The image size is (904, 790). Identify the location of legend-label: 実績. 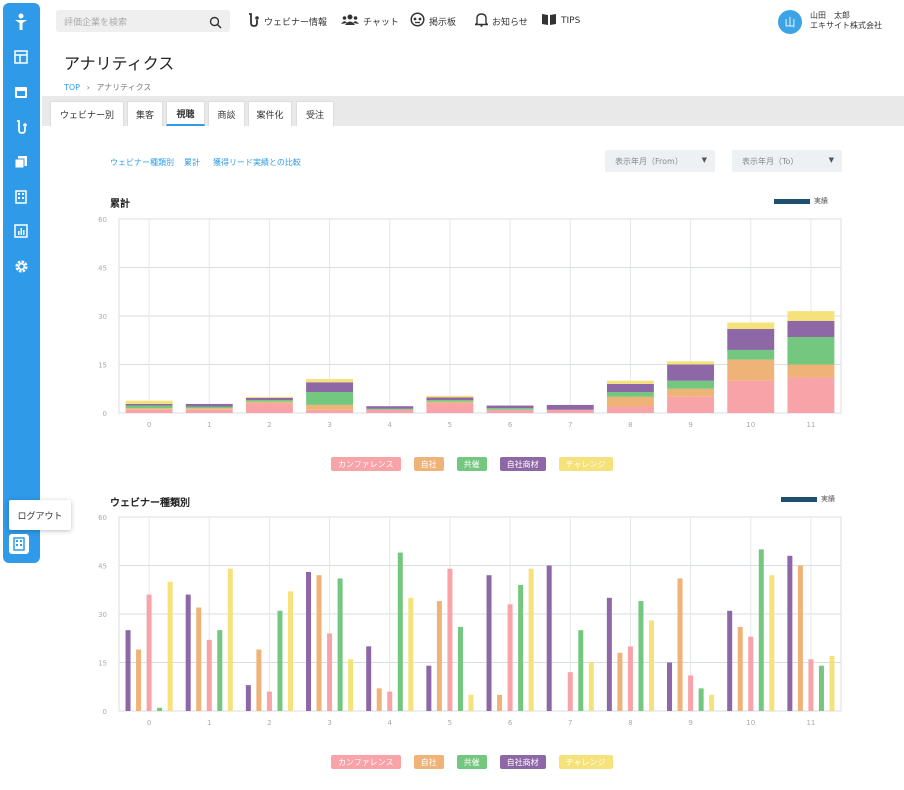
(828, 499).